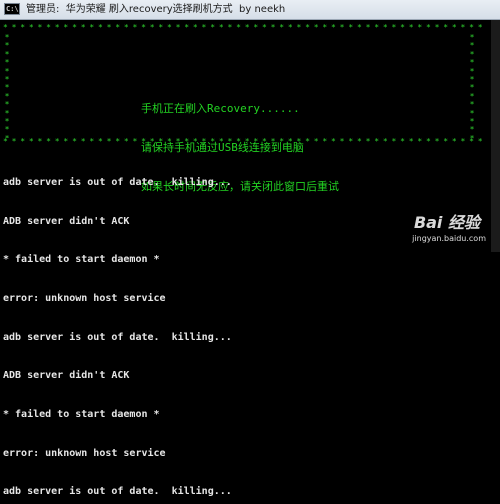  Describe the element at coordinates (66, 376) in the screenshot. I see `log-line: ADB server didn't ACK` at that location.